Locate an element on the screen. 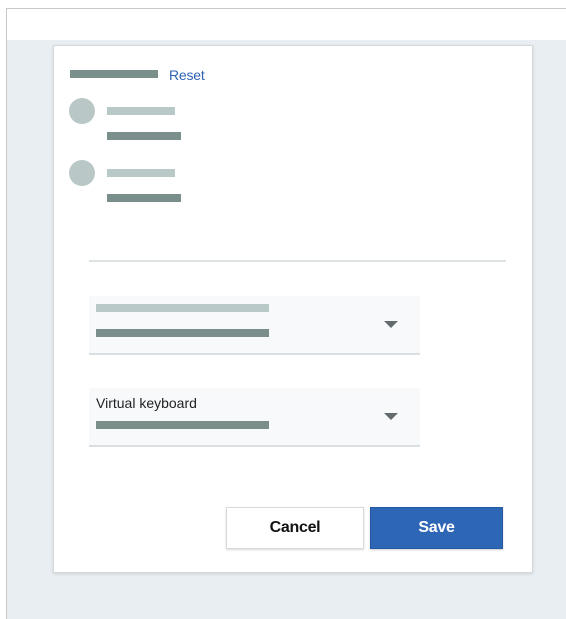  dropdown-label-placeholder is located at coordinates (182, 308).